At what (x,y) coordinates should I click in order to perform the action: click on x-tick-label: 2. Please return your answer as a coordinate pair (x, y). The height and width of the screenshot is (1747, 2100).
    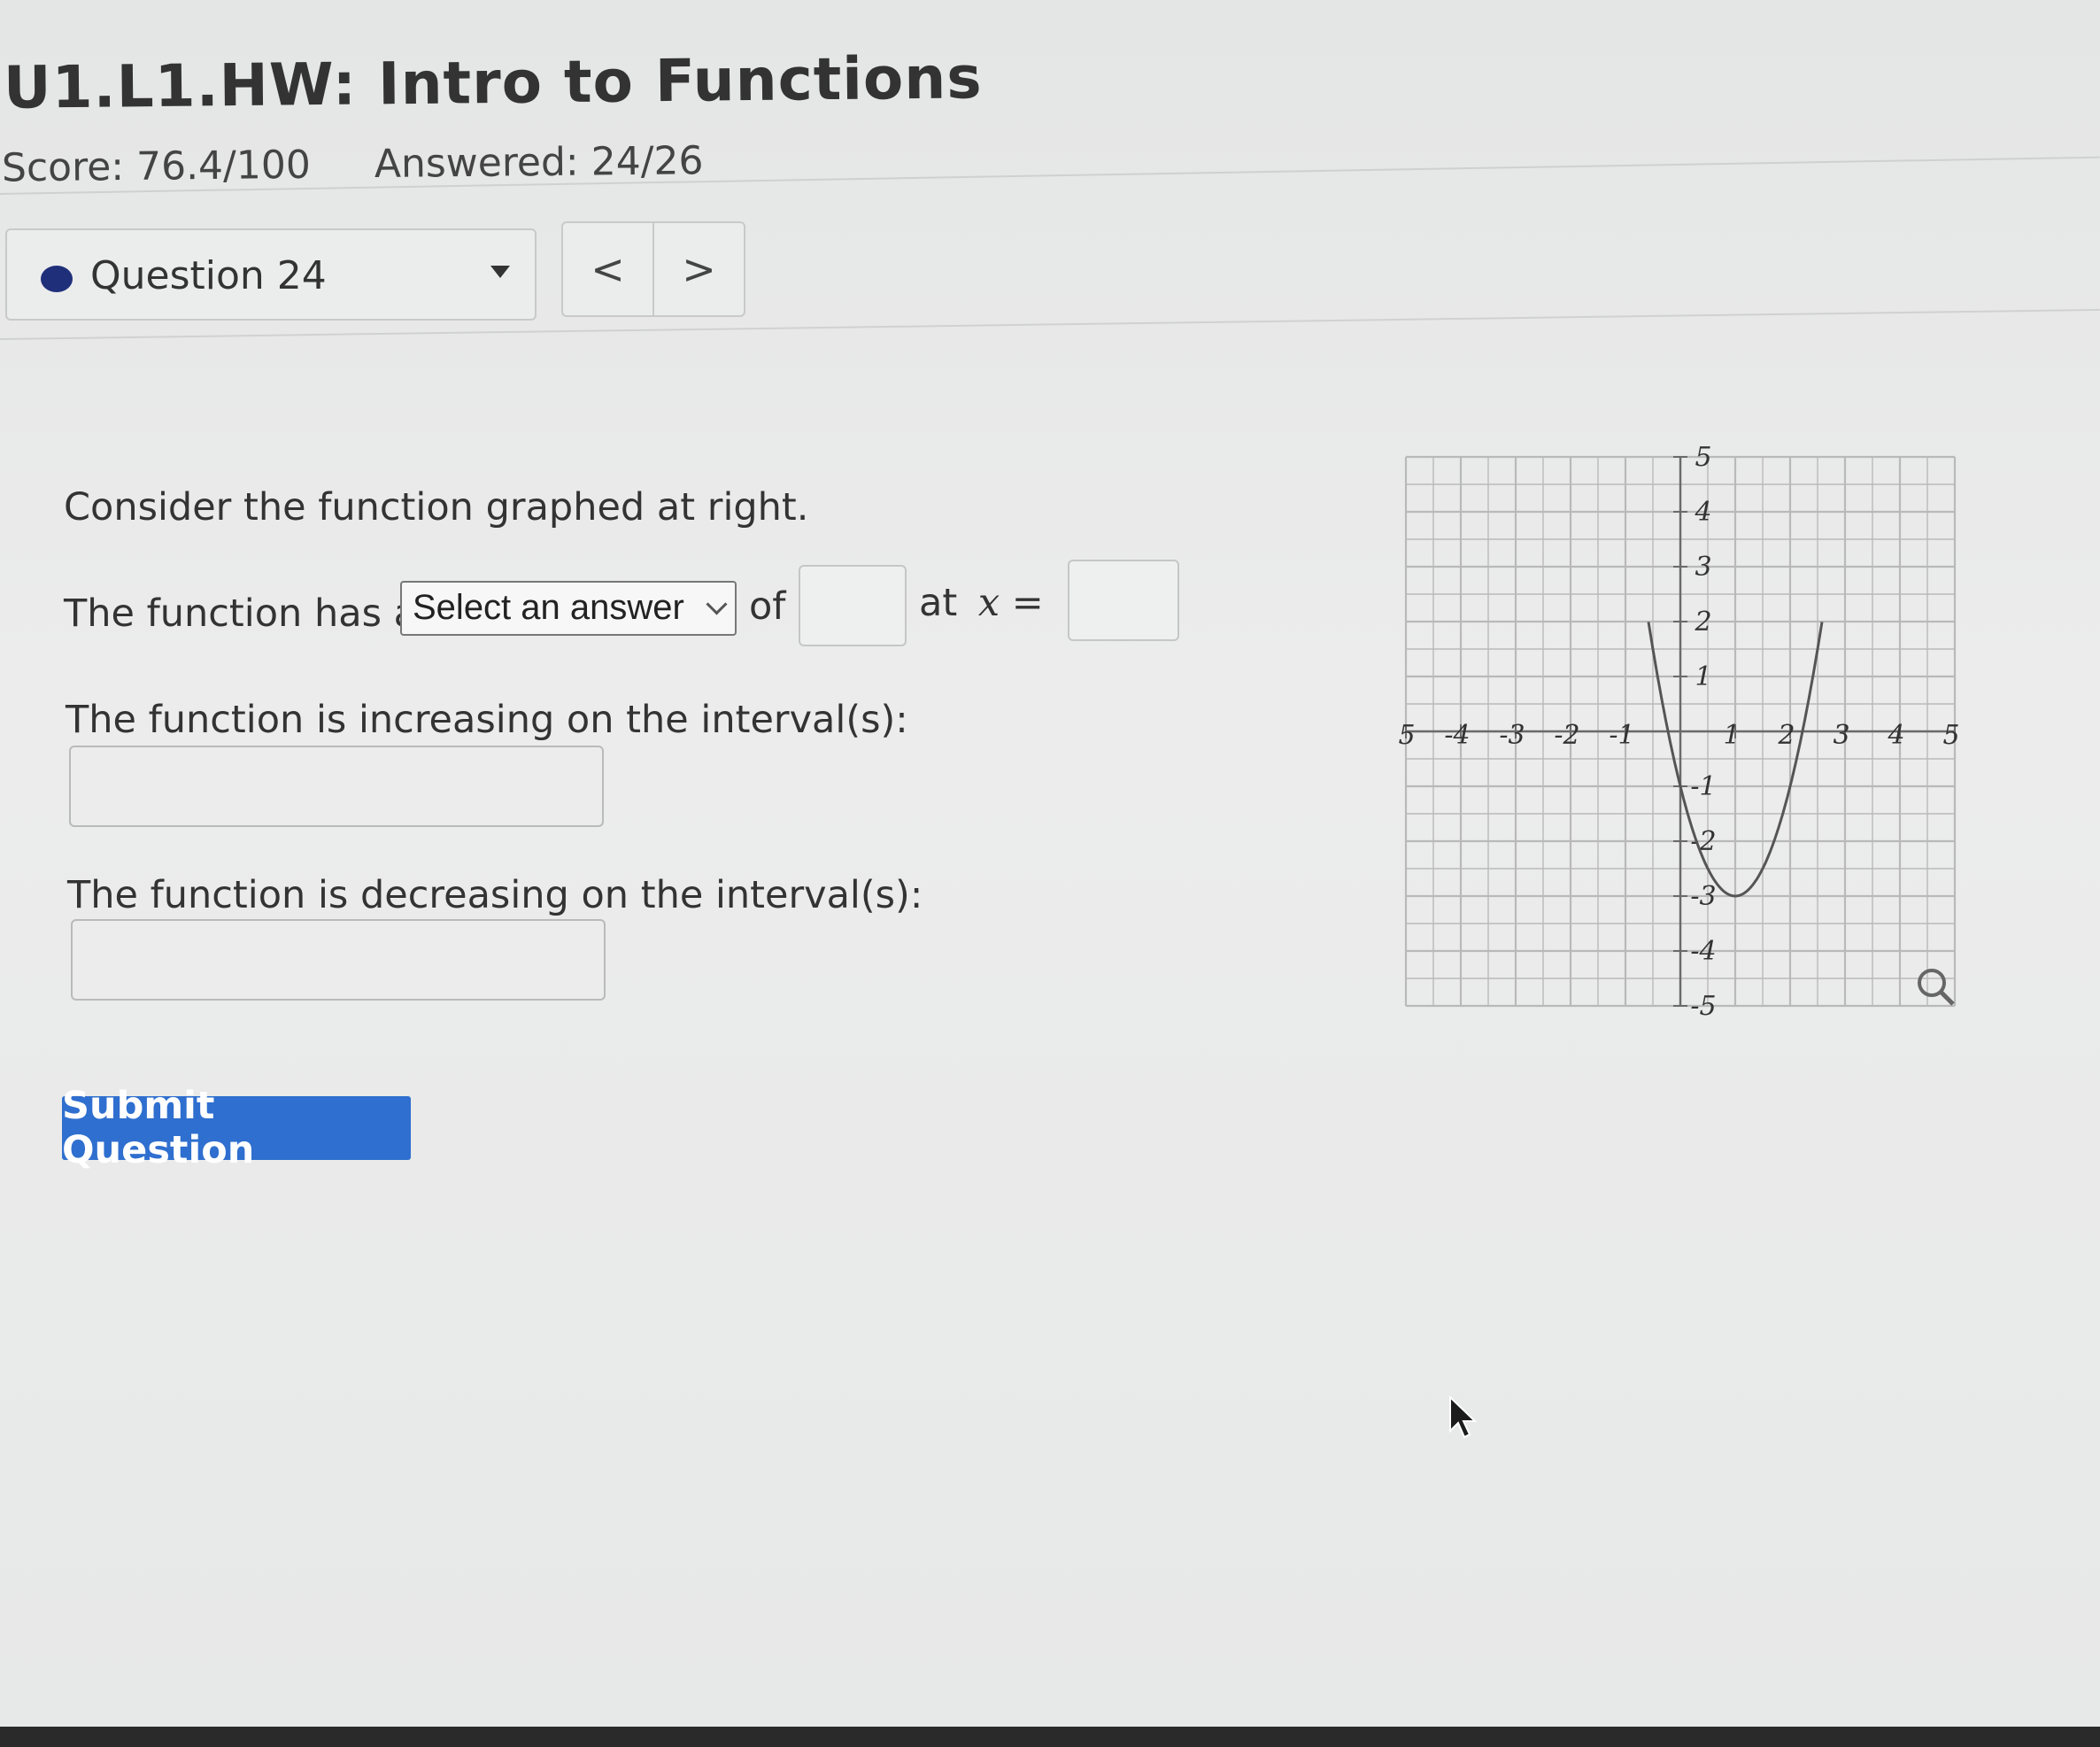
    Looking at the image, I should click on (1786, 735).